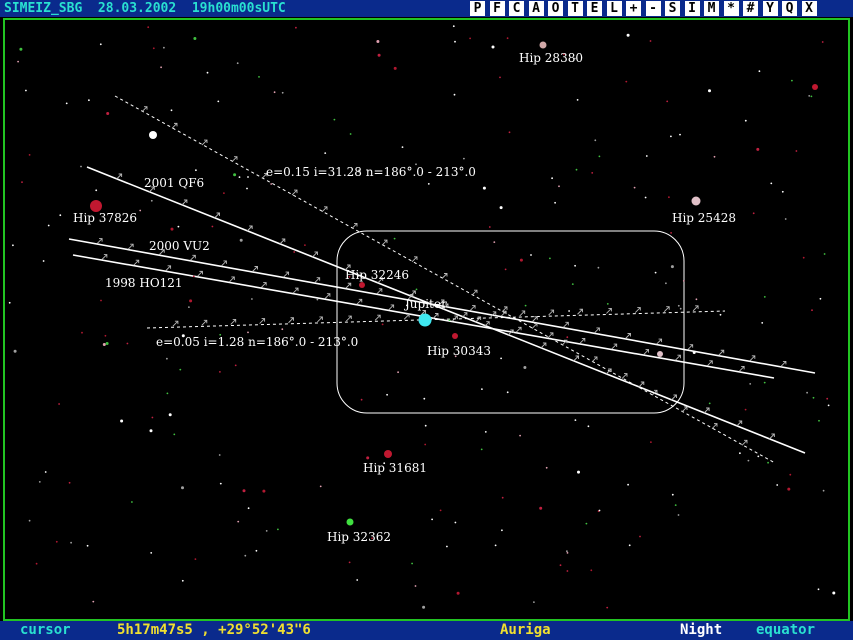  What do you see at coordinates (750, 8) in the screenshot?
I see `toolbar-button-14: #` at bounding box center [750, 8].